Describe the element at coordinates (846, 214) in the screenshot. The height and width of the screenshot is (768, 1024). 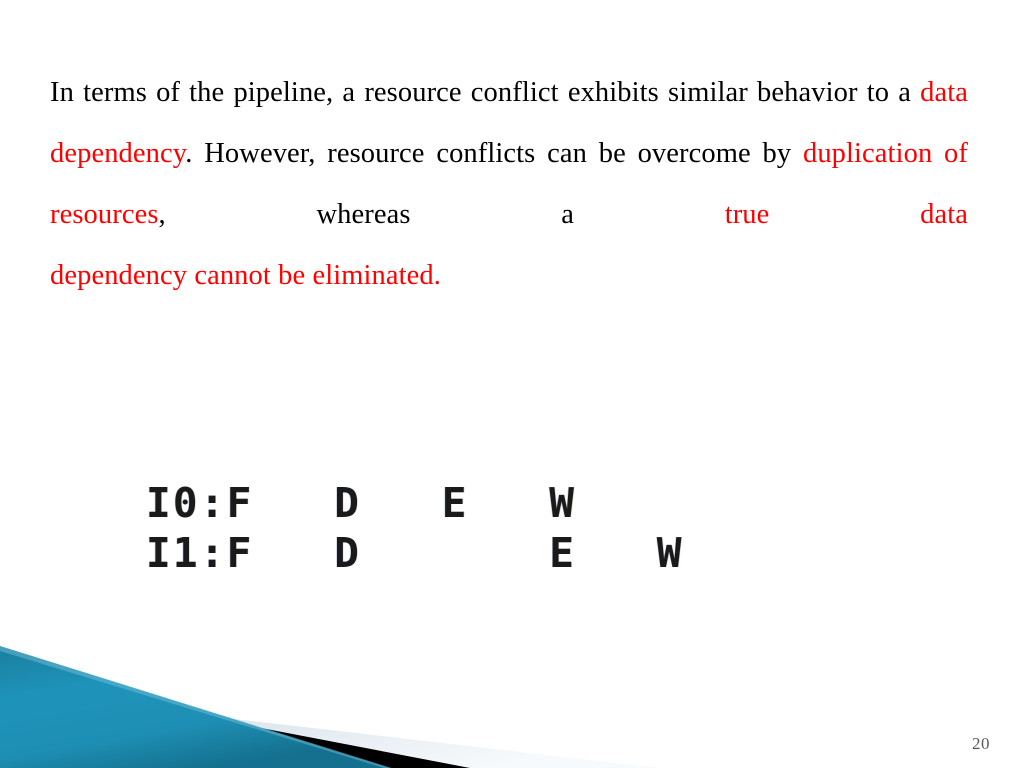
I see `highlight-true-data: true data` at that location.